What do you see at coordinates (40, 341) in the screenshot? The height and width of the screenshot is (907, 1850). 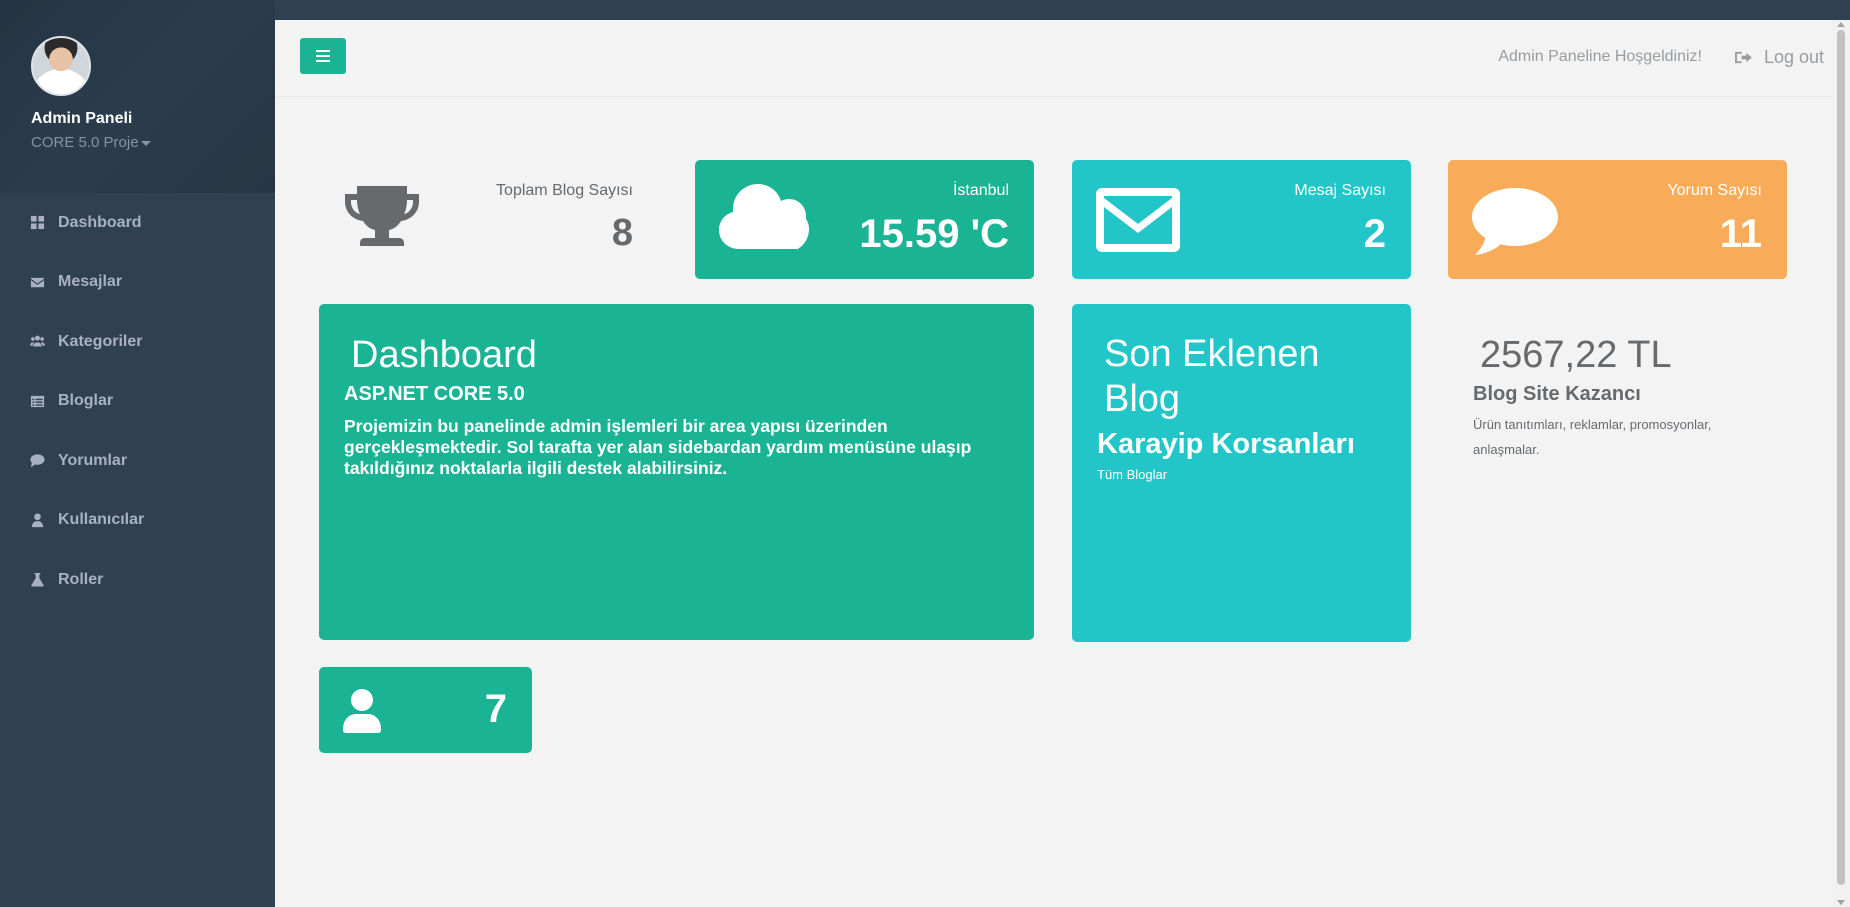 I see `users-icon` at bounding box center [40, 341].